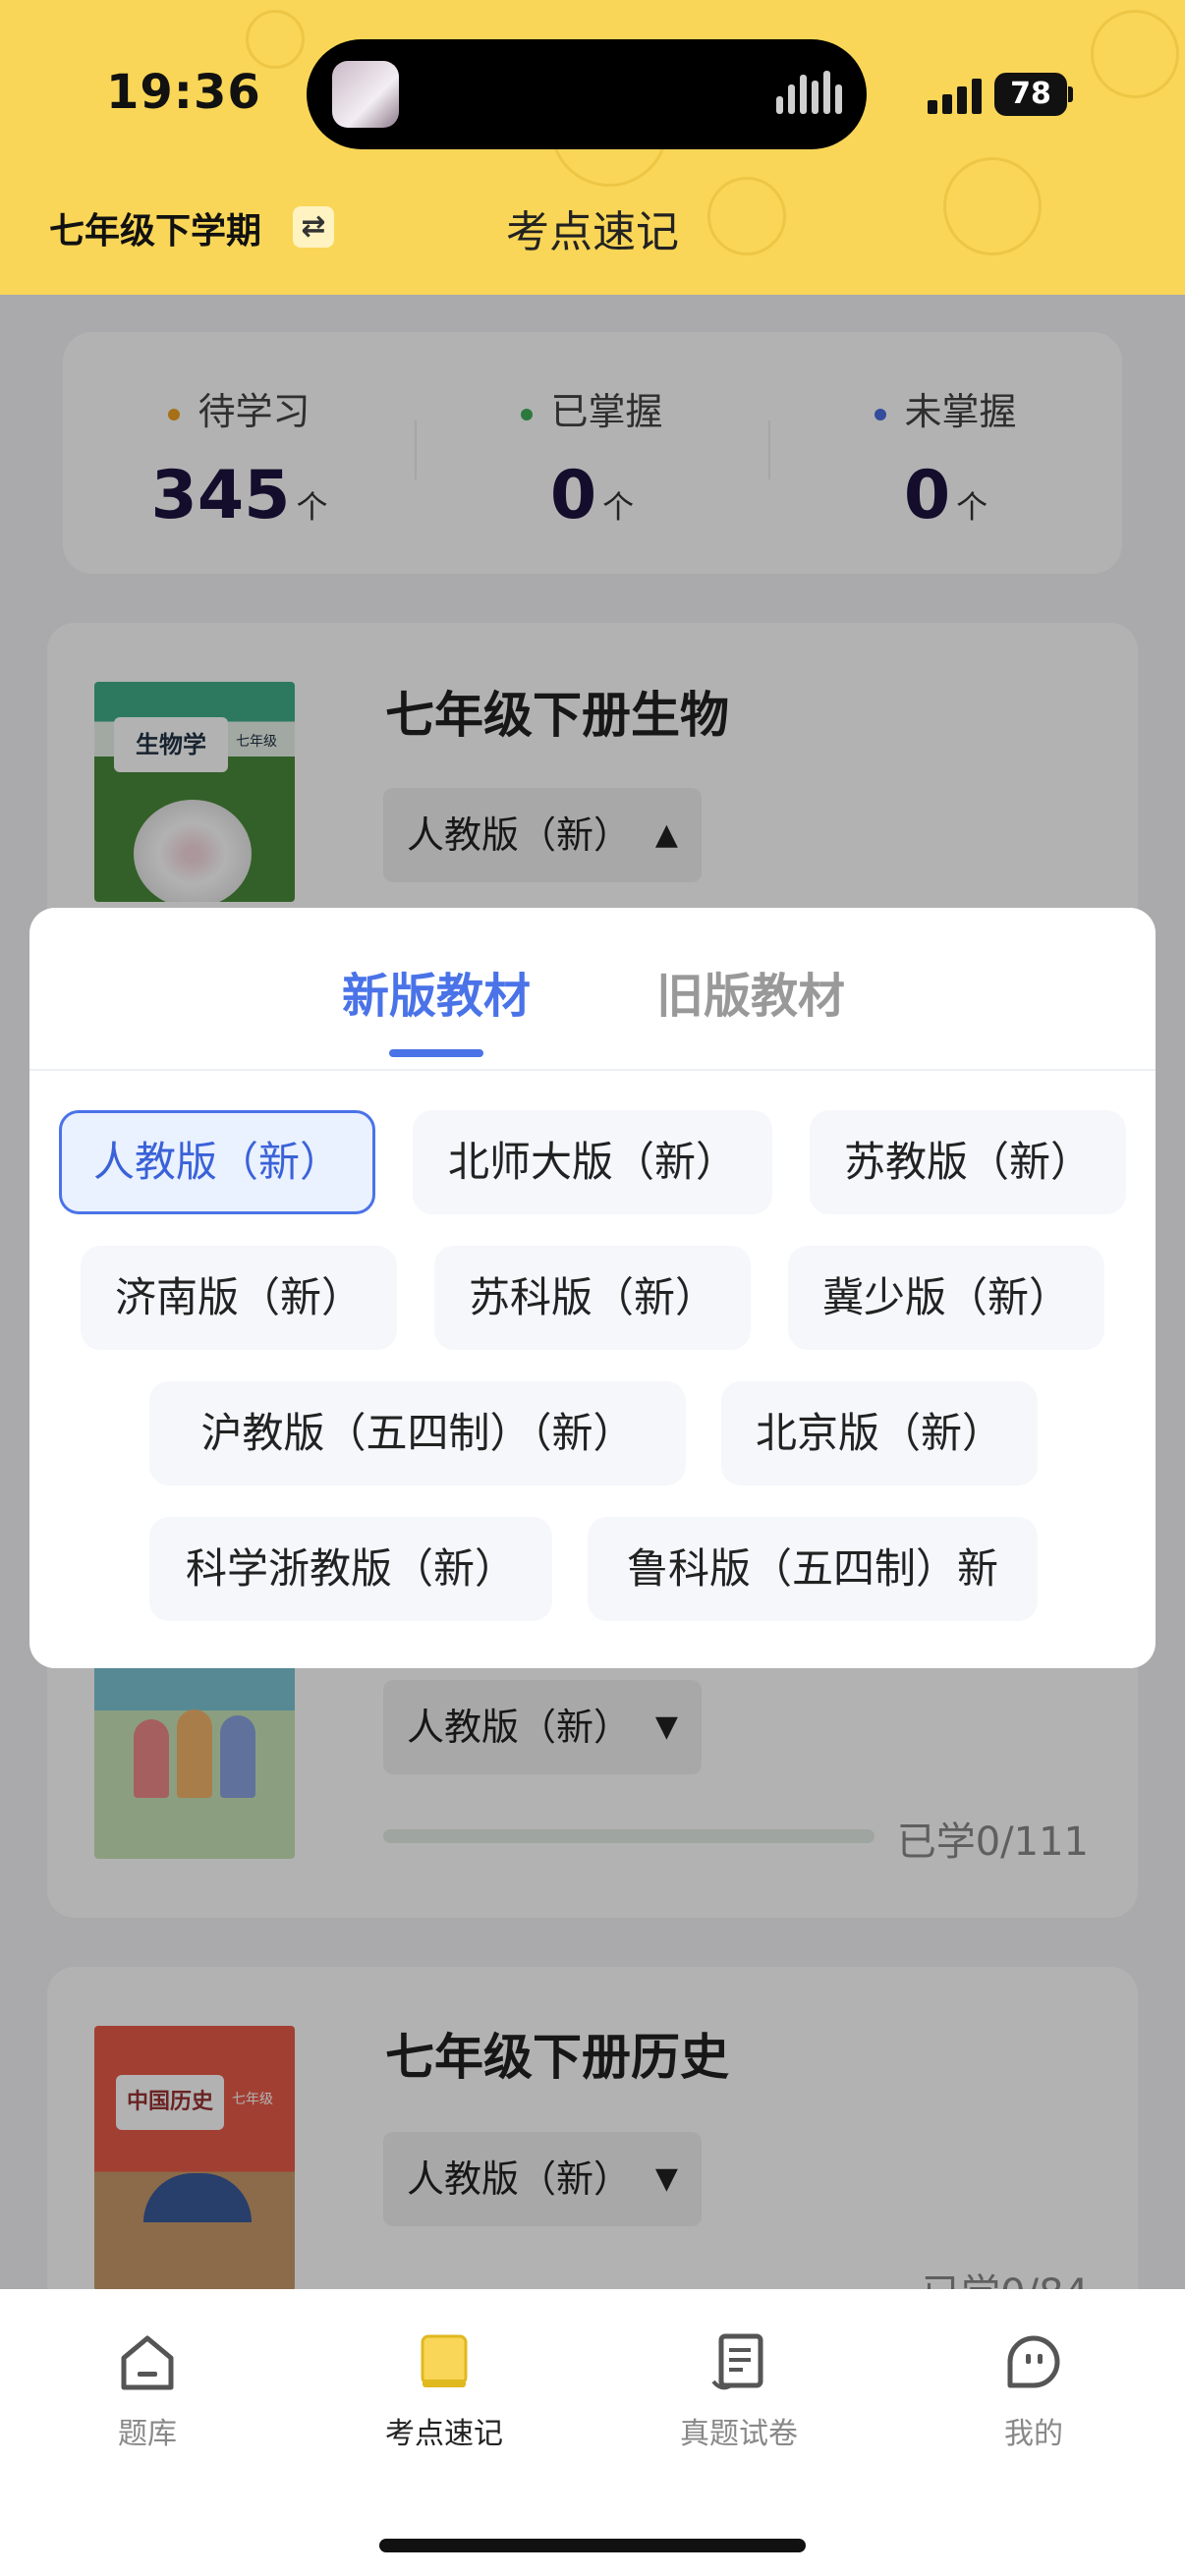 The width and height of the screenshot is (1185, 2576). I want to click on tab-question-bank: 题库, so click(148, 2391).